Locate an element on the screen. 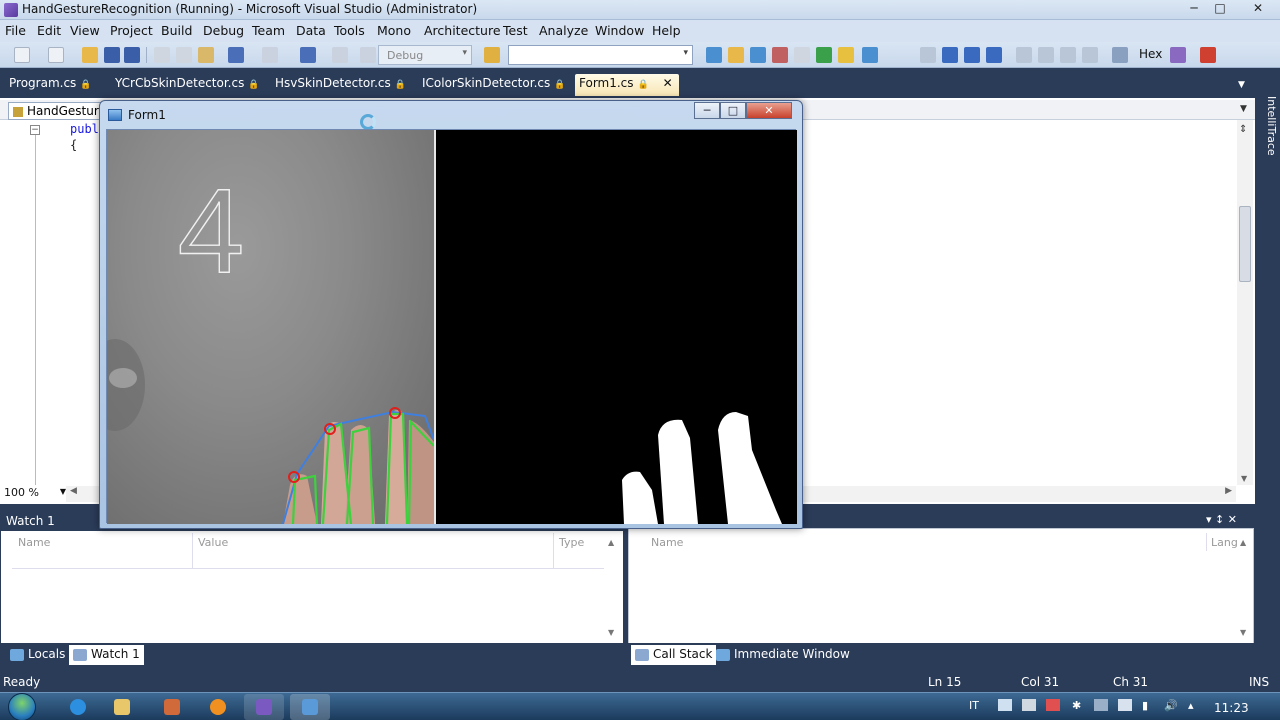  form1-minimize-button: ─ is located at coordinates (707, 110).